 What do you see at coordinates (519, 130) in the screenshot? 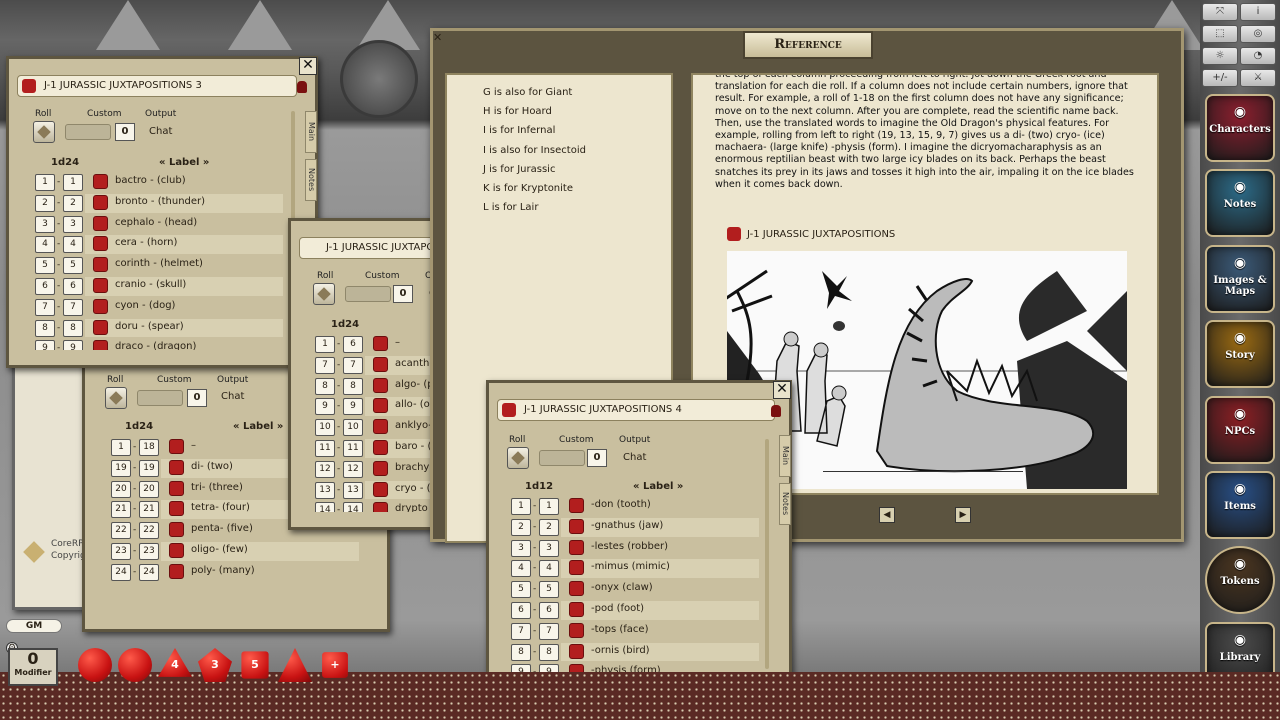
I see `index-entry: I is for Infernal` at bounding box center [519, 130].